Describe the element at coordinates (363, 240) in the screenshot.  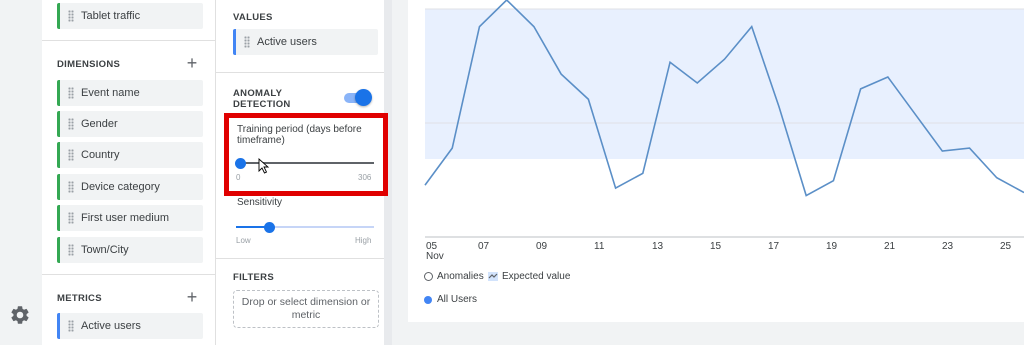
I see `sensitivity-high-label: High` at that location.